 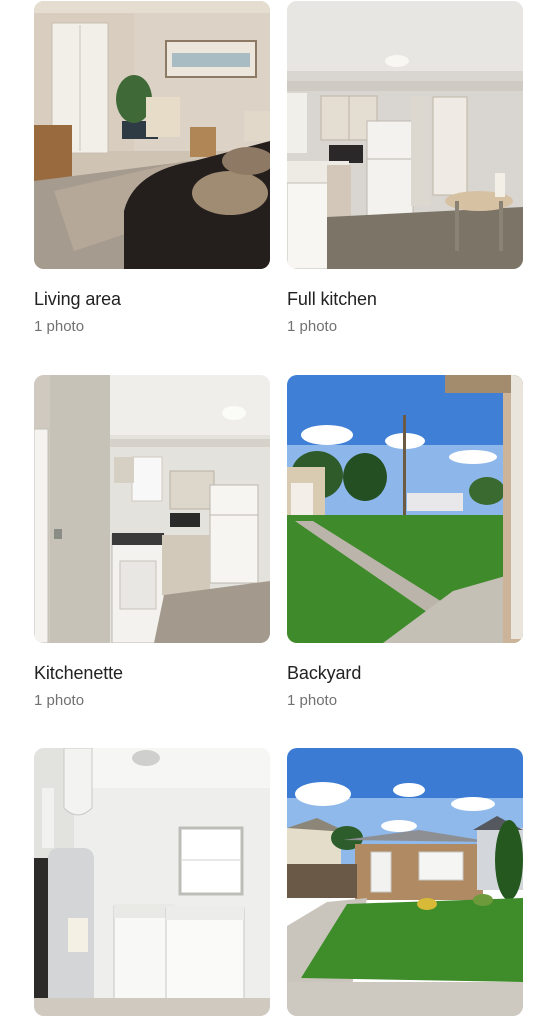 What do you see at coordinates (152, 135) in the screenshot?
I see `living-room-photo` at bounding box center [152, 135].